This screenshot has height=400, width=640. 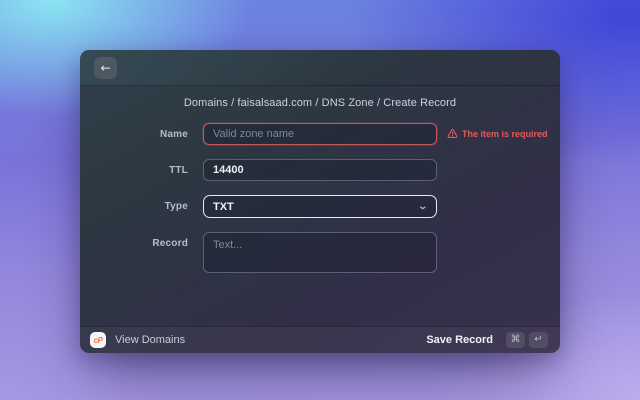 I want to click on back-button: ←, so click(x=105, y=67).